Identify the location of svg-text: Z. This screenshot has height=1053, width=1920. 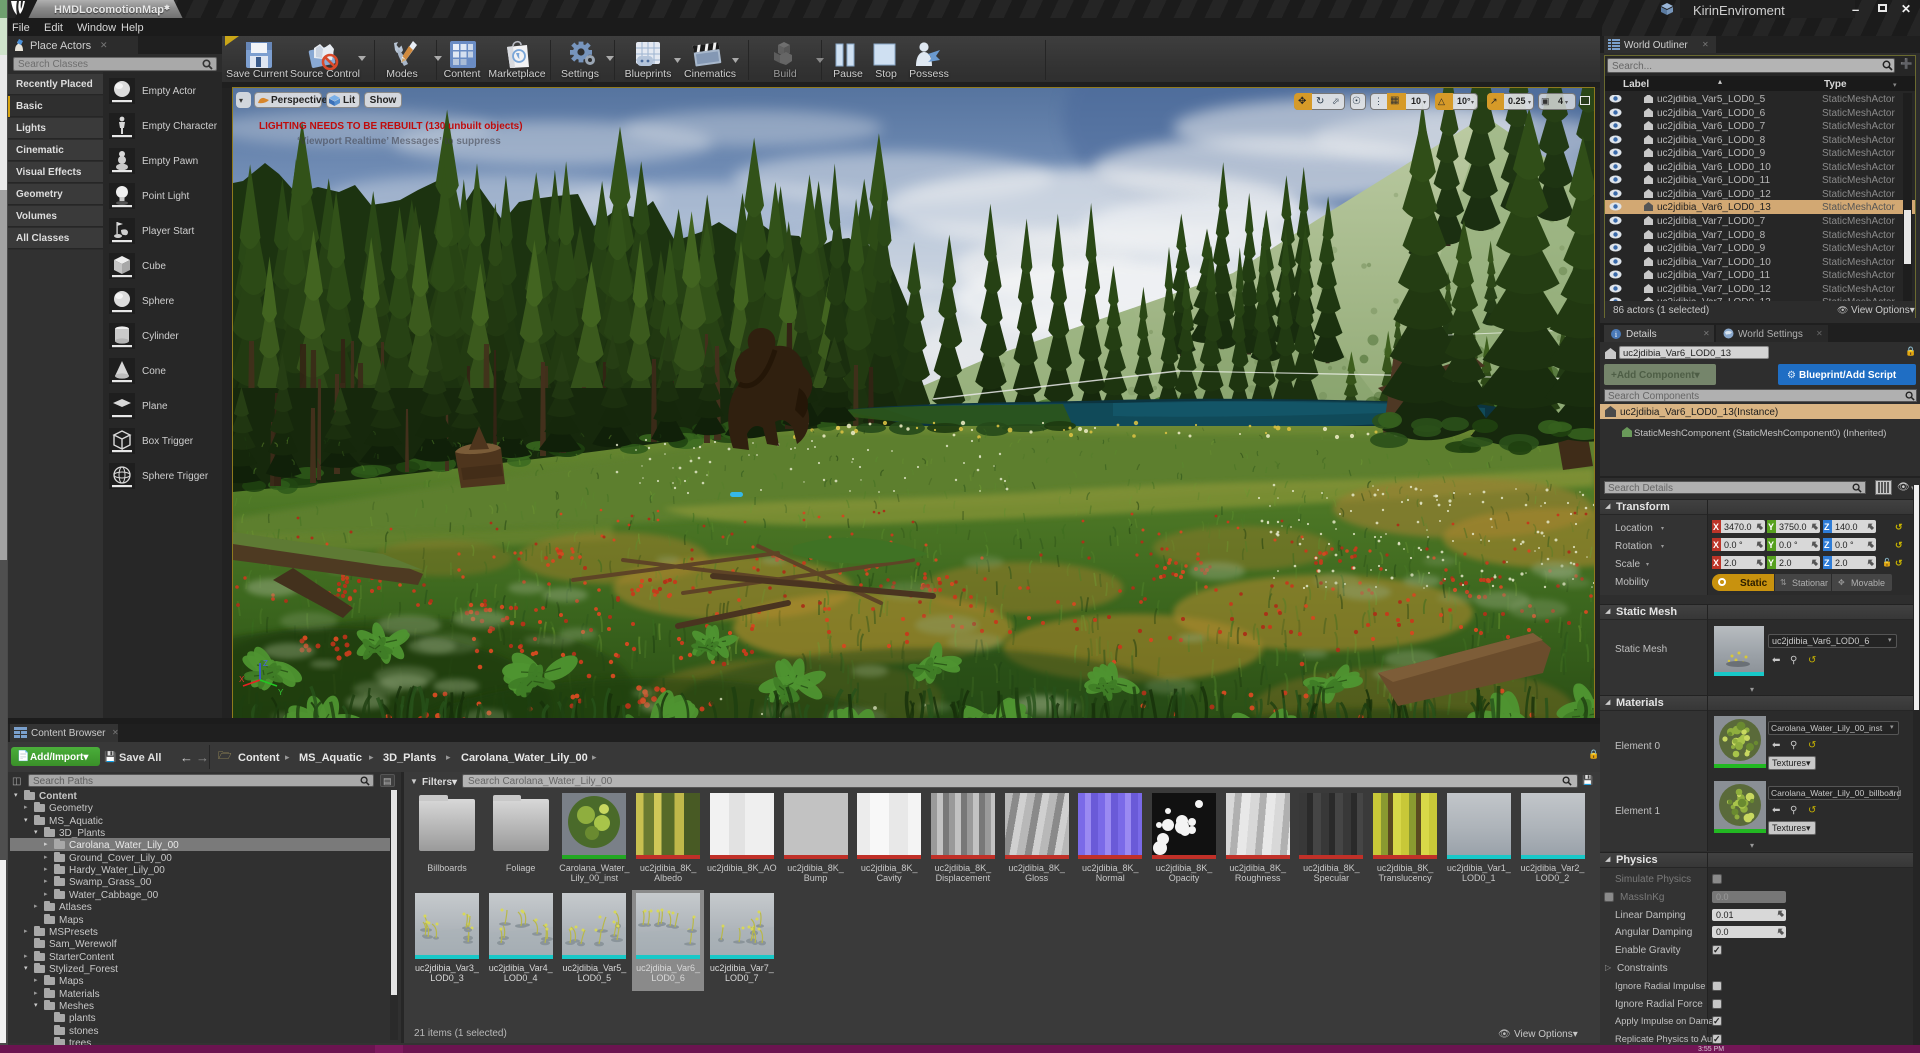
(265, 663).